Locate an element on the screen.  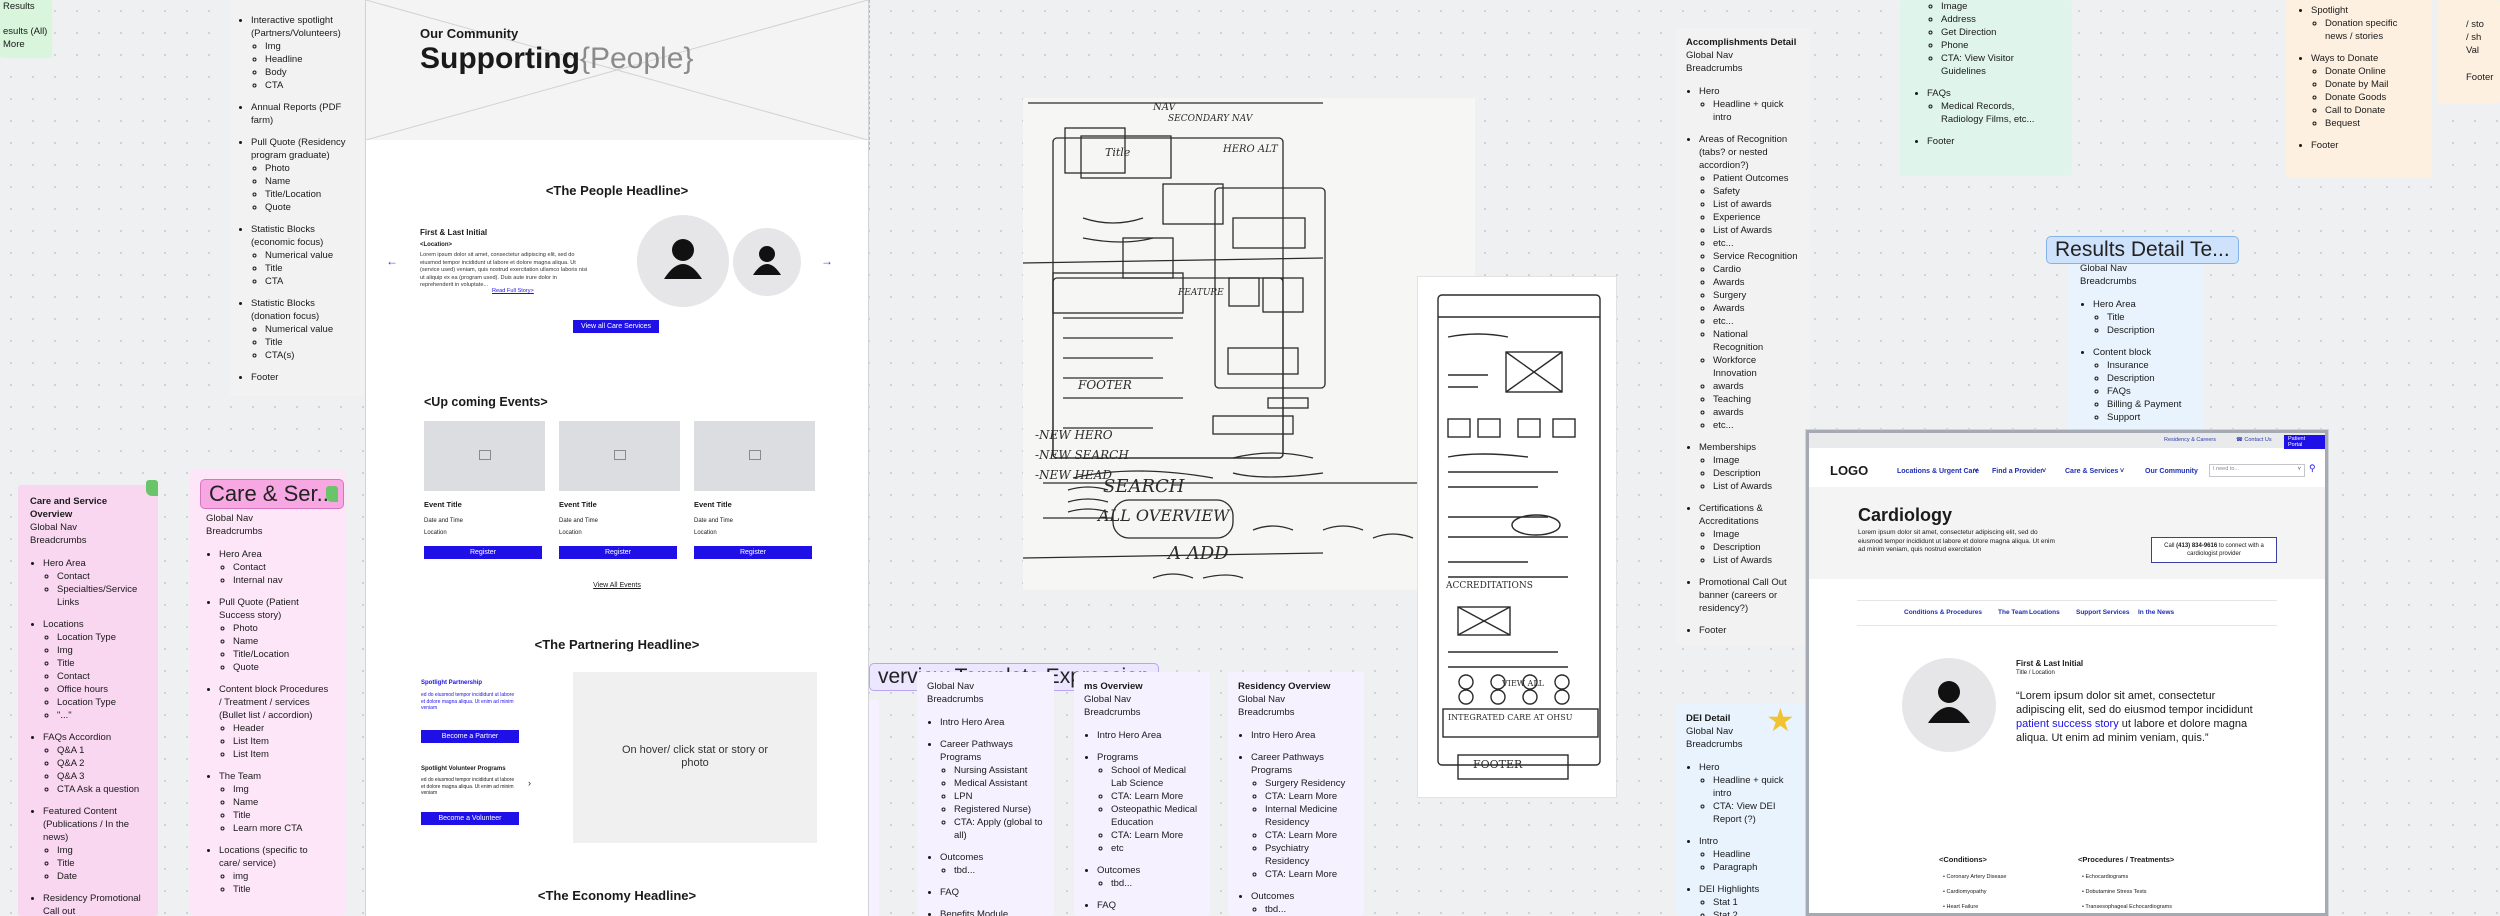
become-volunteer-button: Become a Volunteer is located at coordinates (470, 818).